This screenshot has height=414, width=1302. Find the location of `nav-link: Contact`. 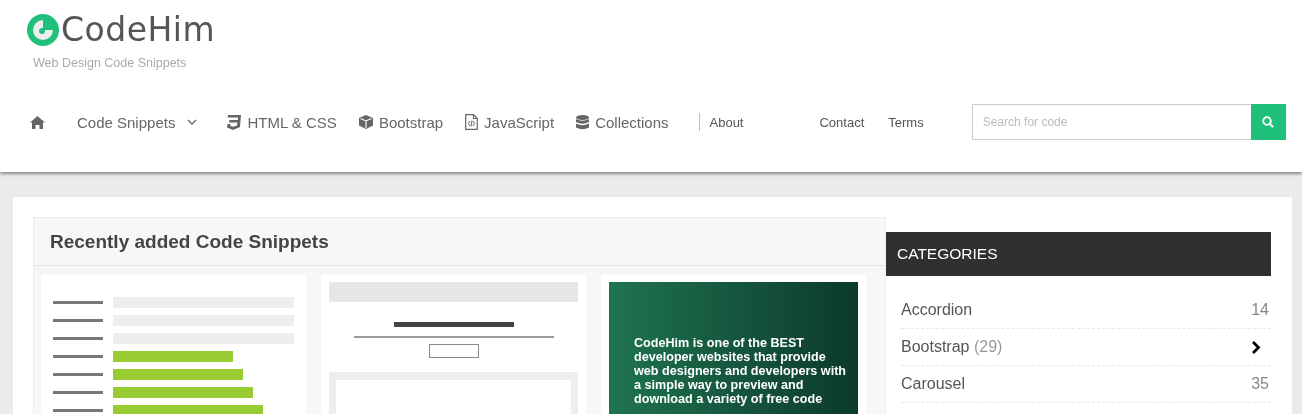

nav-link: Contact is located at coordinates (842, 122).